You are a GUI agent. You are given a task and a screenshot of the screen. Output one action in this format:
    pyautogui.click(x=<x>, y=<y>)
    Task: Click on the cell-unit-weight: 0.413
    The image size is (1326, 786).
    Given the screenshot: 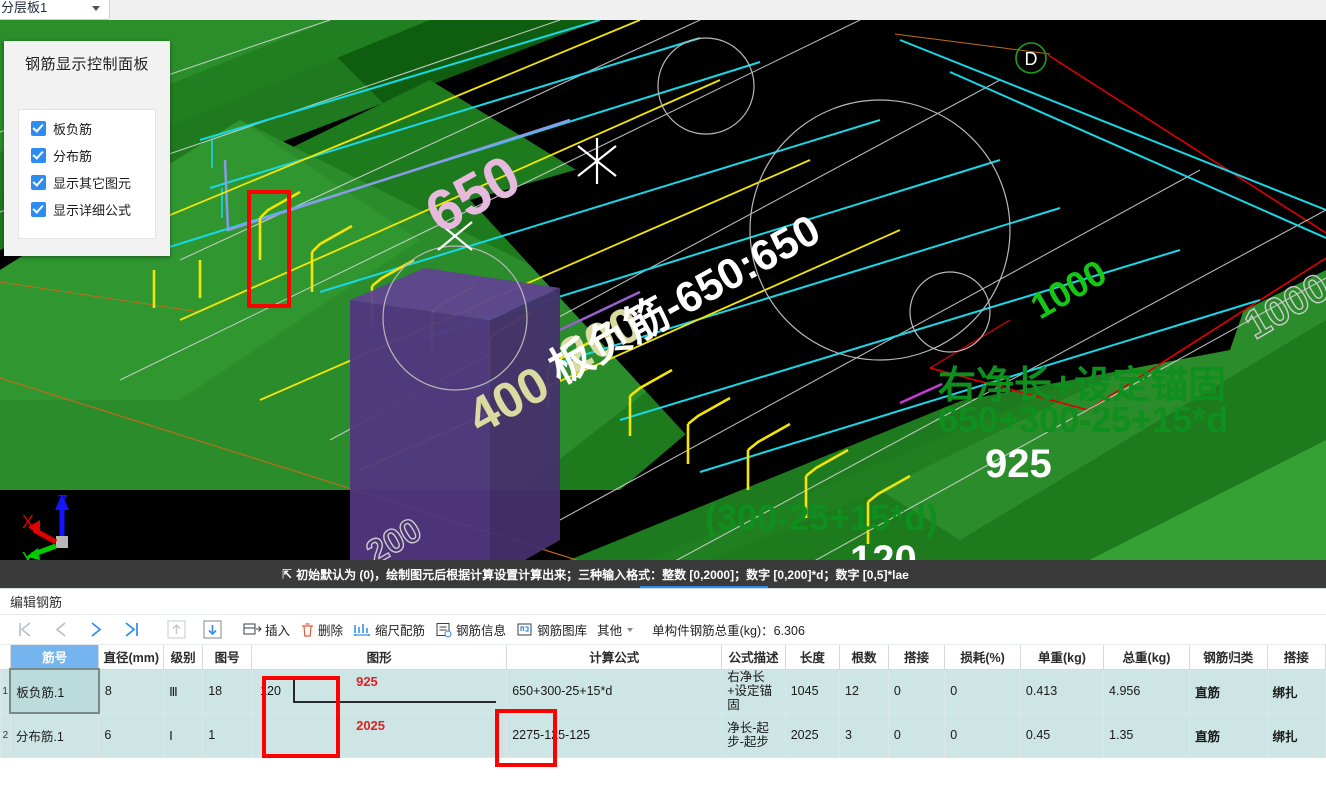 What is the action you would take?
    pyautogui.click(x=1062, y=691)
    